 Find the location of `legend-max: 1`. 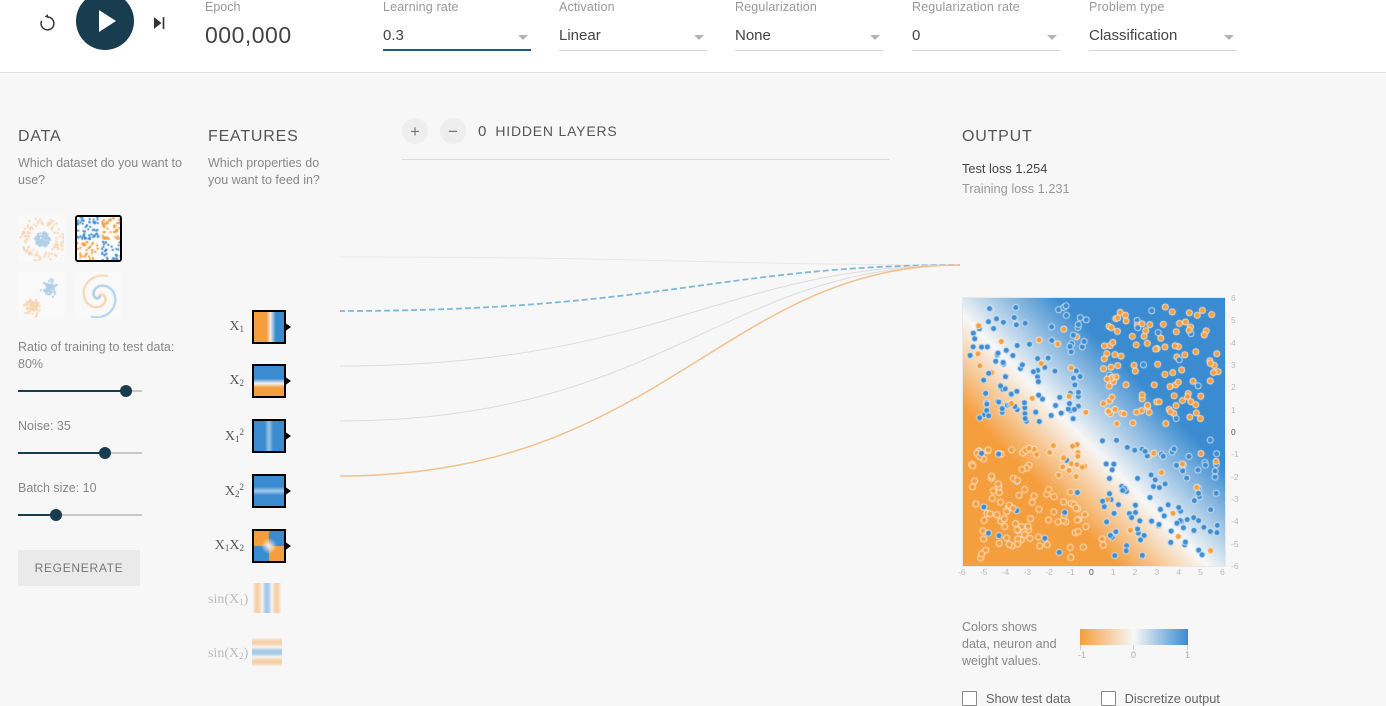

legend-max: 1 is located at coordinates (1188, 655).